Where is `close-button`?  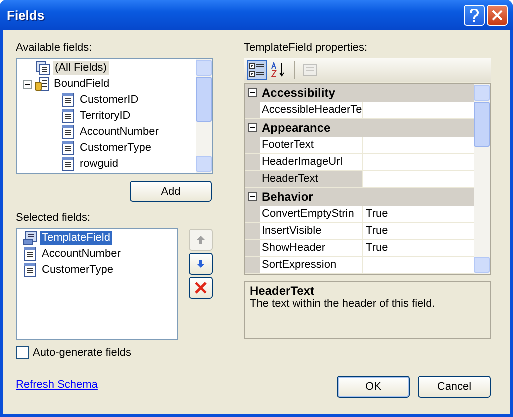 close-button is located at coordinates (497, 15).